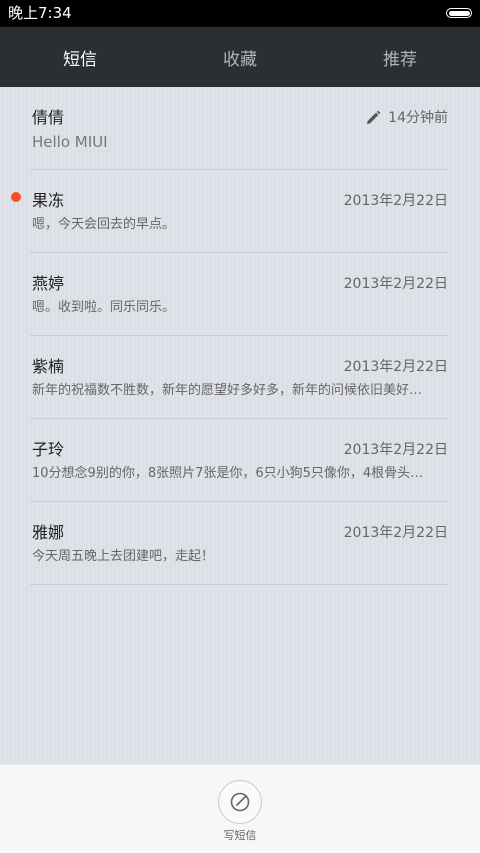  Describe the element at coordinates (48, 283) in the screenshot. I see `contact-name: 燕婷` at that location.